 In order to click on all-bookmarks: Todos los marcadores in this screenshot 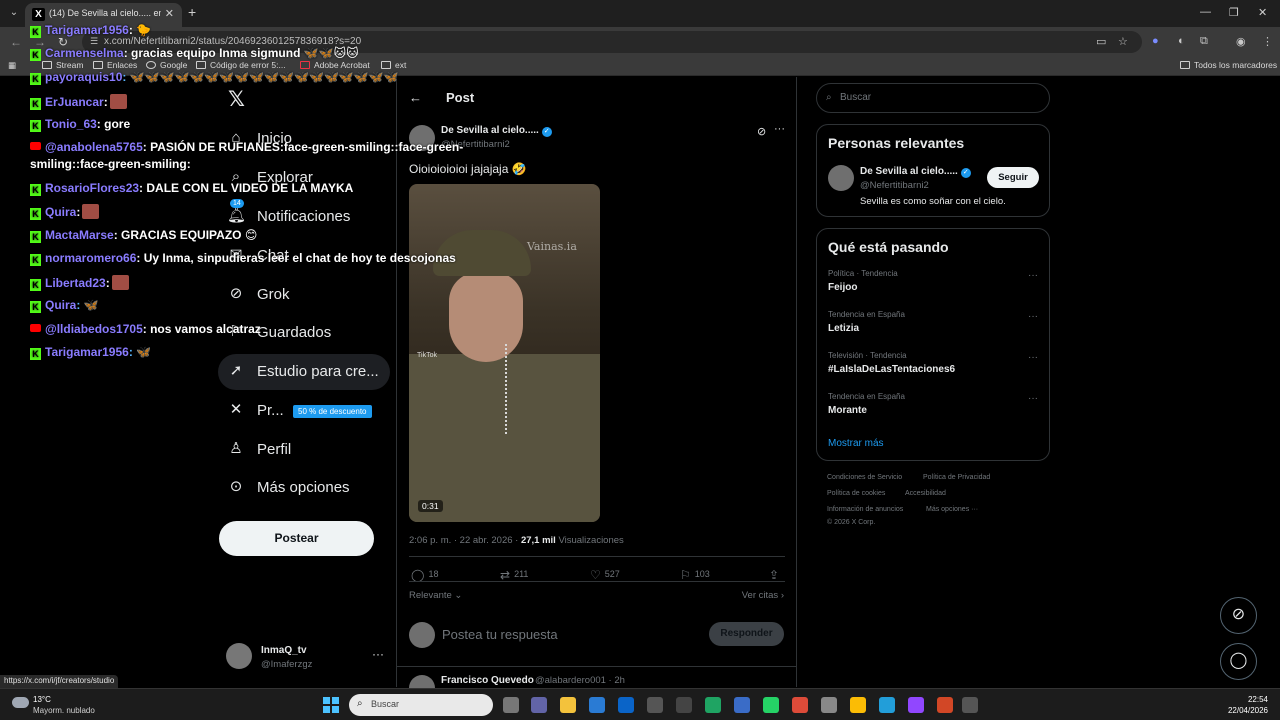, I will do `click(1228, 65)`.